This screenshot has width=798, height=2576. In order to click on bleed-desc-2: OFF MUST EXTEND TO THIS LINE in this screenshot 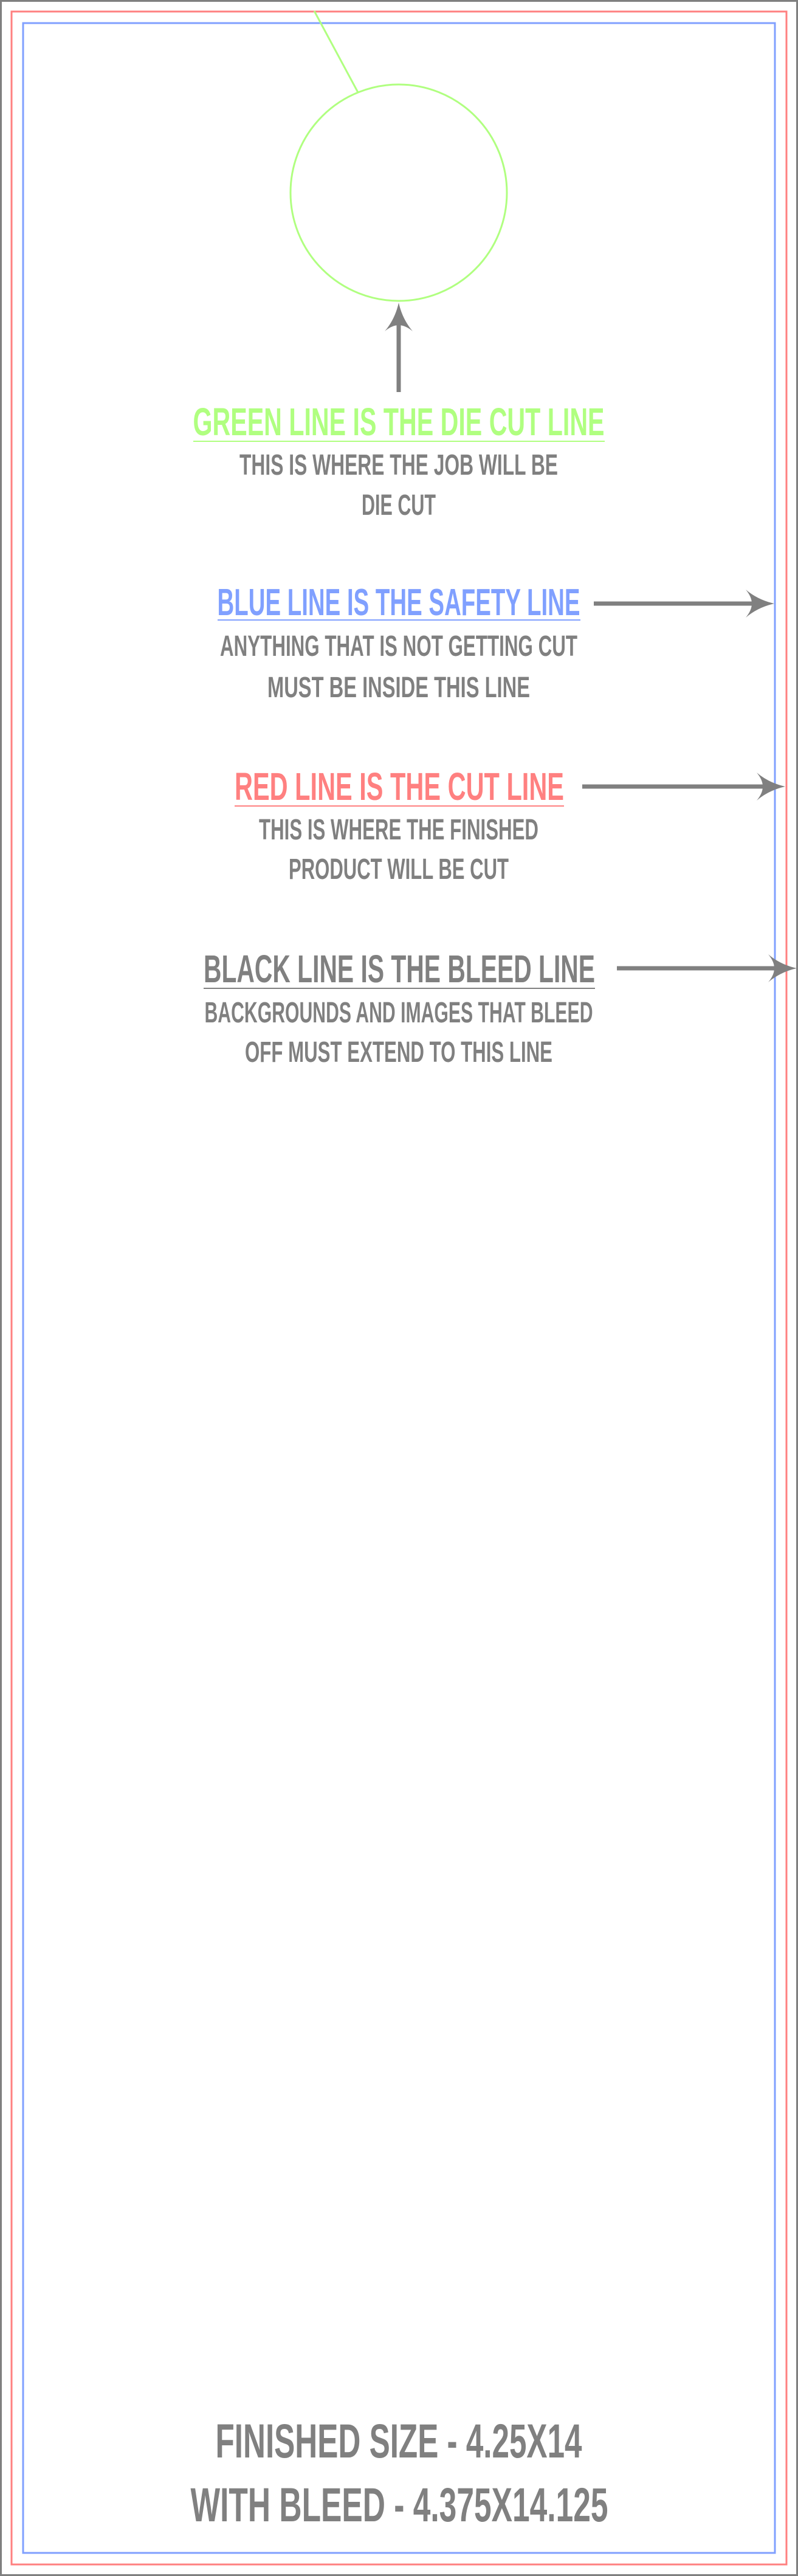, I will do `click(399, 1052)`.